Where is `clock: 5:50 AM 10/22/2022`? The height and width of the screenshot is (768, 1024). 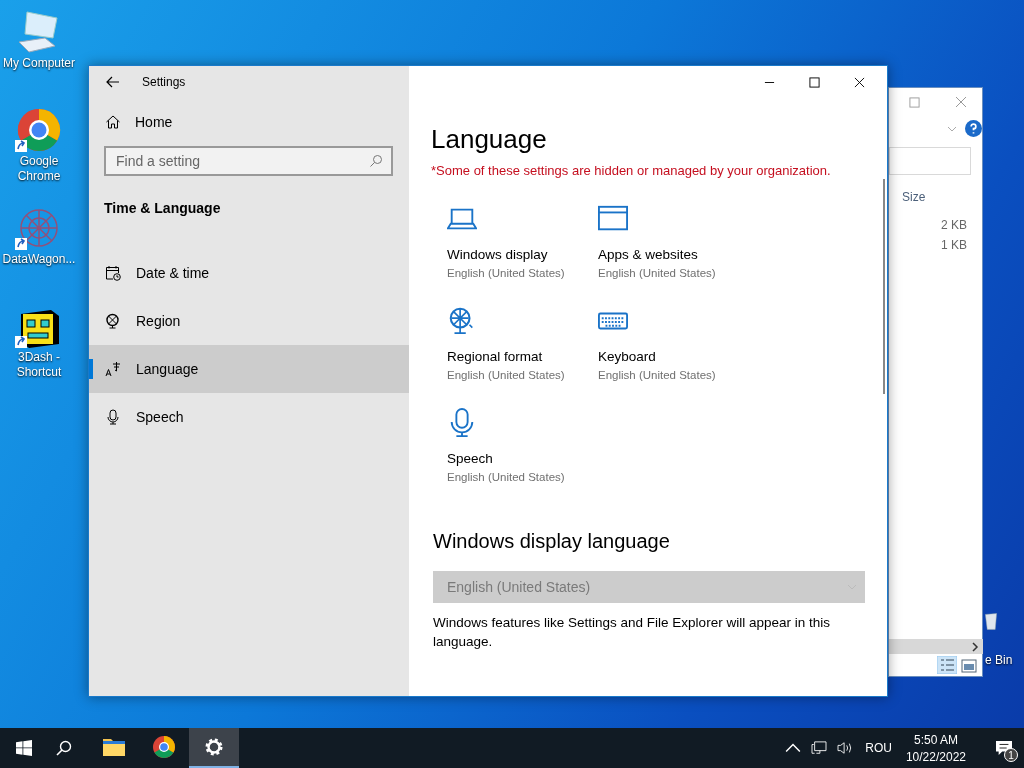
clock: 5:50 AM 10/22/2022 is located at coordinates (935, 748).